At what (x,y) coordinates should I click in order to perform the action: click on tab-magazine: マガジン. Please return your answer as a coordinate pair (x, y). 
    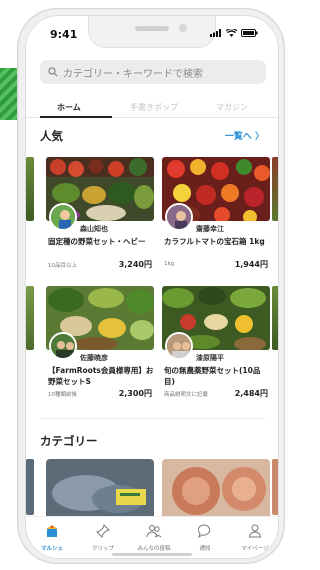
    Looking at the image, I should click on (232, 107).